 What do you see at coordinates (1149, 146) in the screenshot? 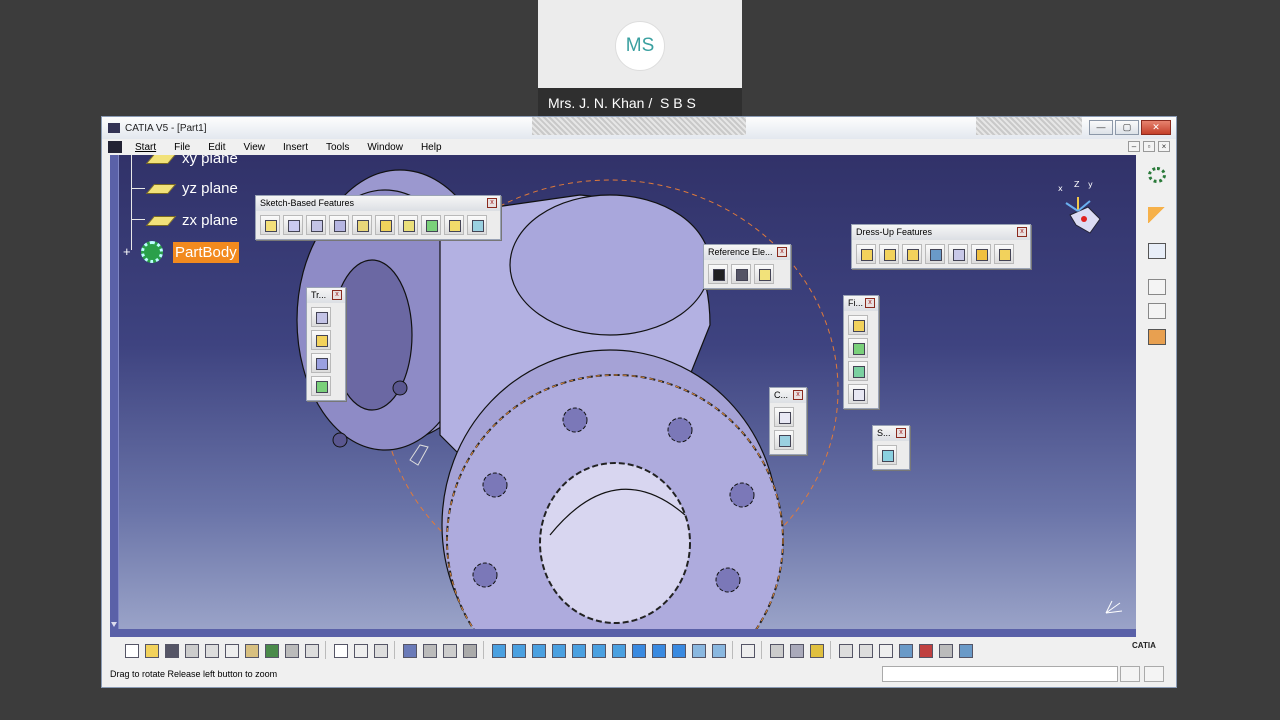
I see `doc-restore-button: ▫` at bounding box center [1149, 146].